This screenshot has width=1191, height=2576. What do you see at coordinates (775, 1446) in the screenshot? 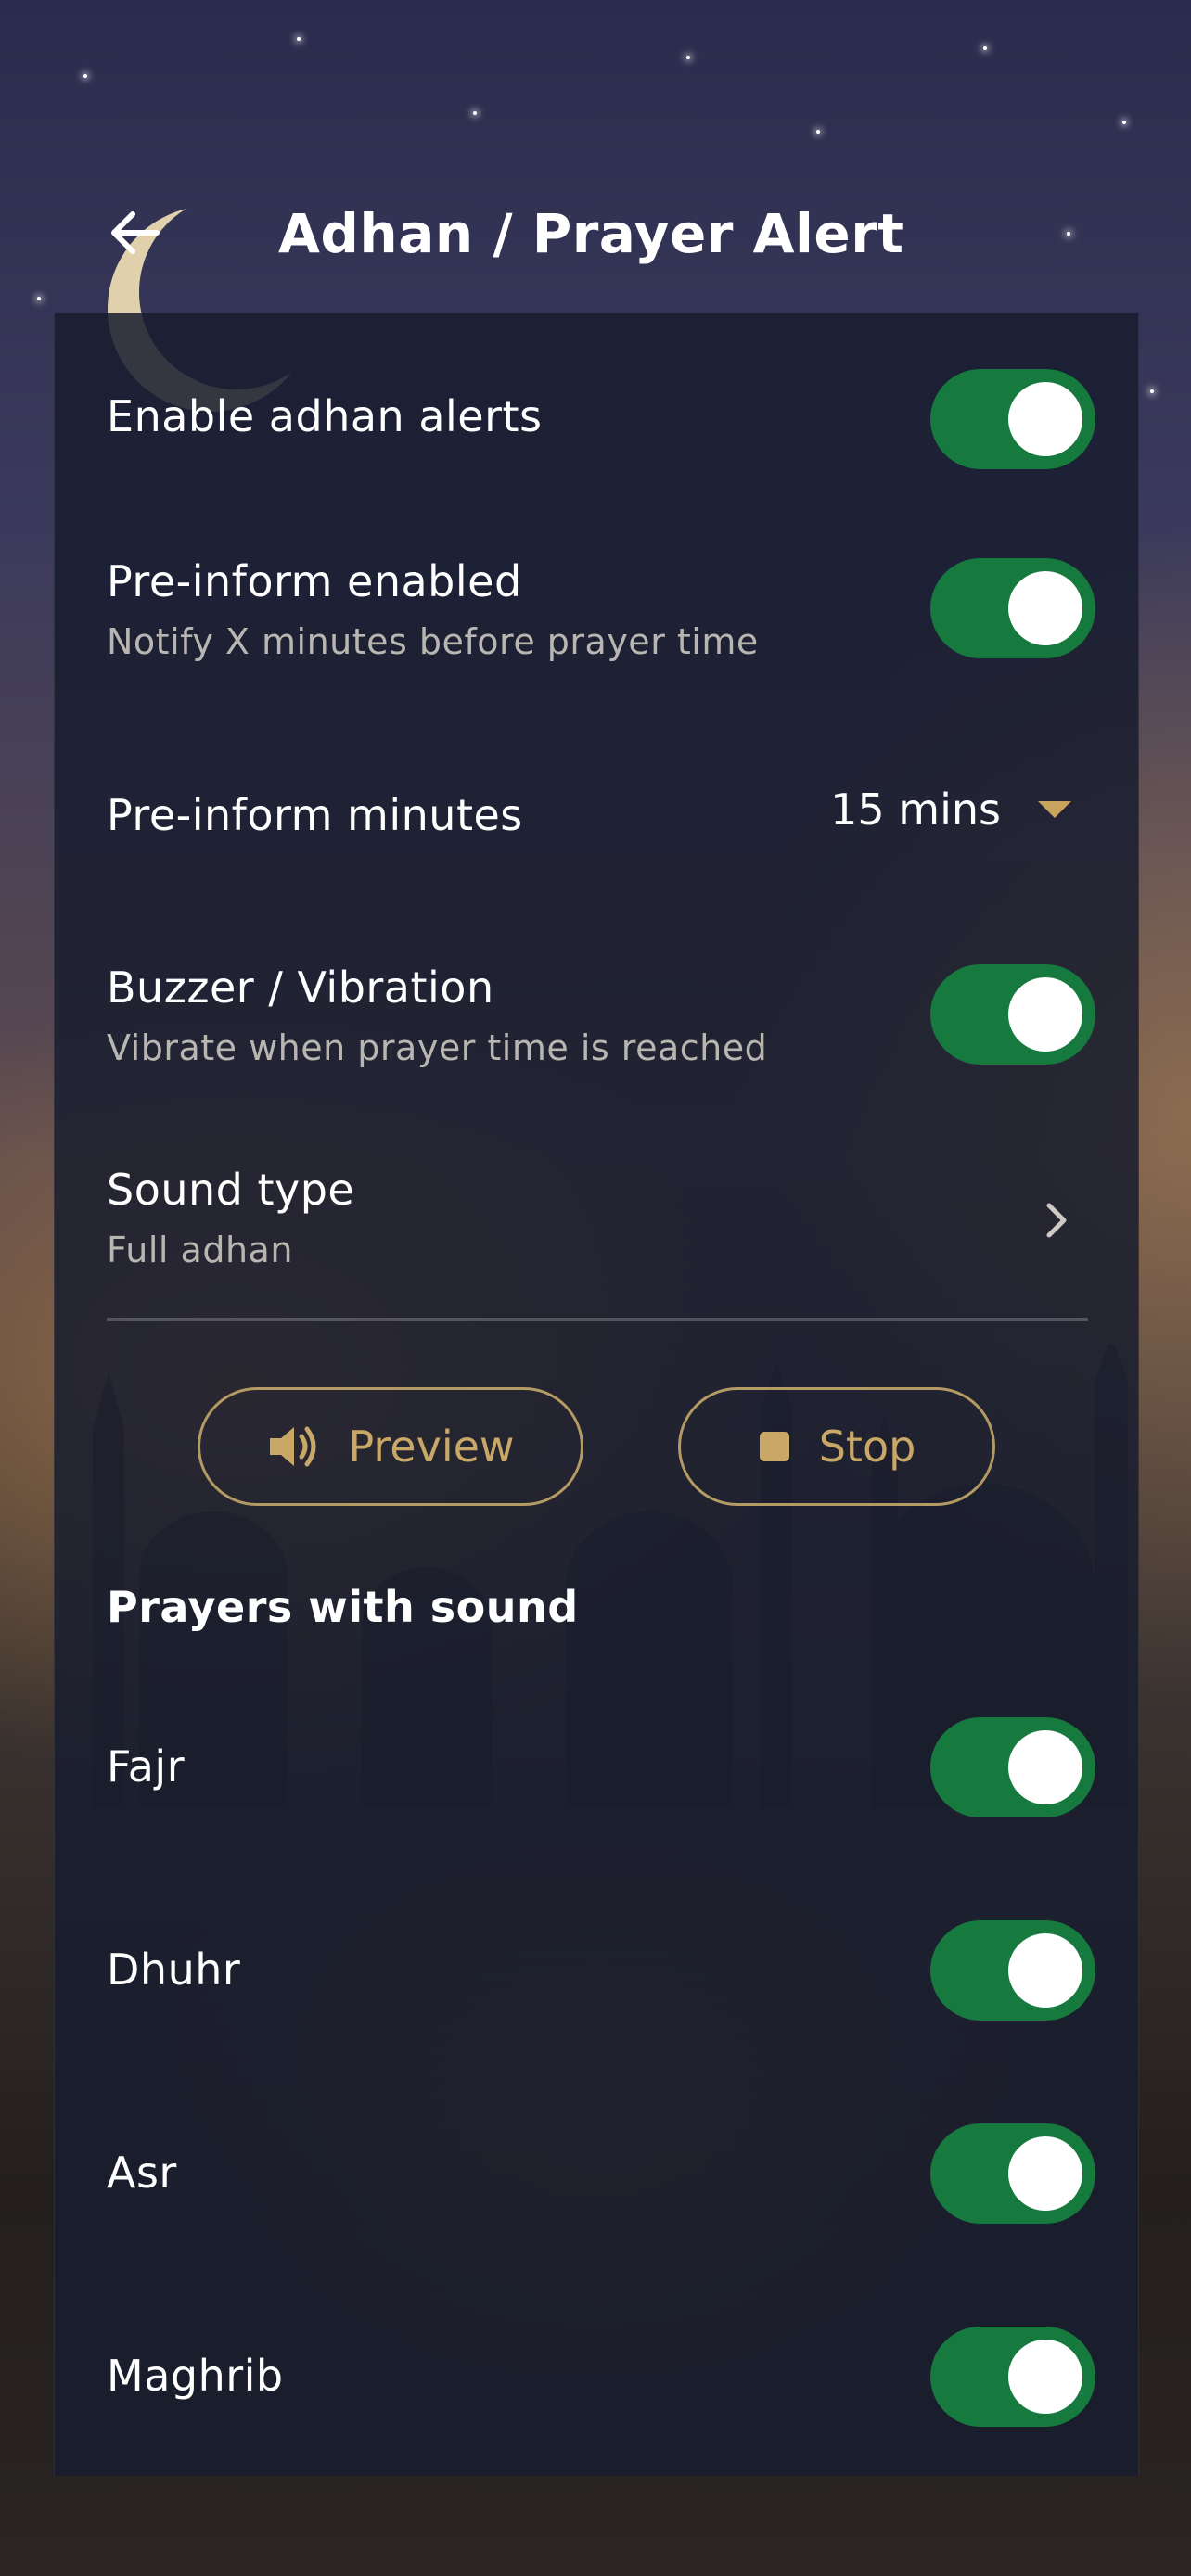
I see `stop-icon` at bounding box center [775, 1446].